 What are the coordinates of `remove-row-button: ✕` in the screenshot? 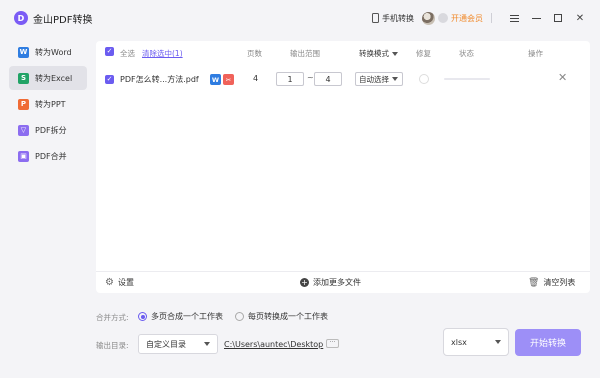 It's located at (562, 77).